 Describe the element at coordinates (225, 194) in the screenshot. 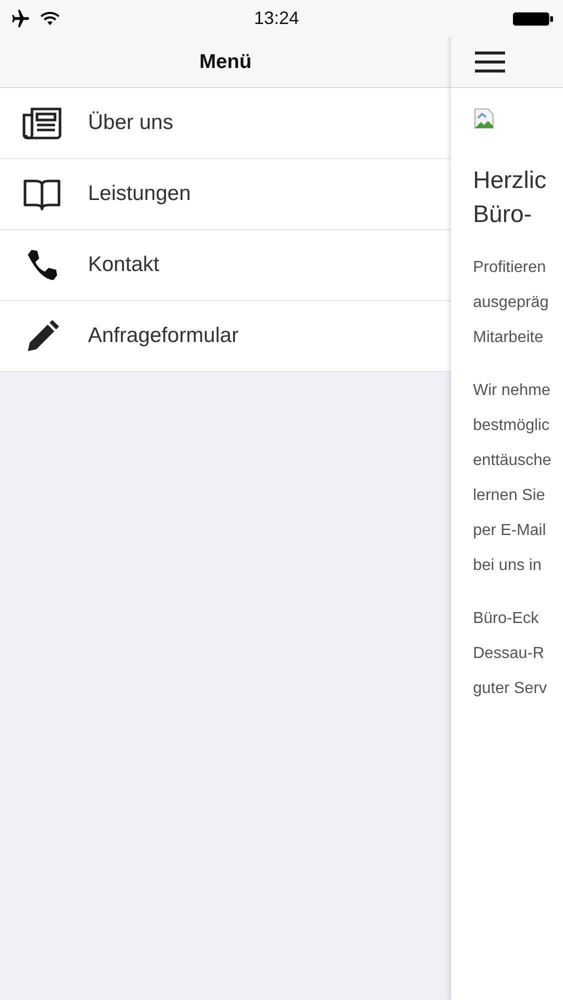

I see `menu-item: Leistungen` at that location.